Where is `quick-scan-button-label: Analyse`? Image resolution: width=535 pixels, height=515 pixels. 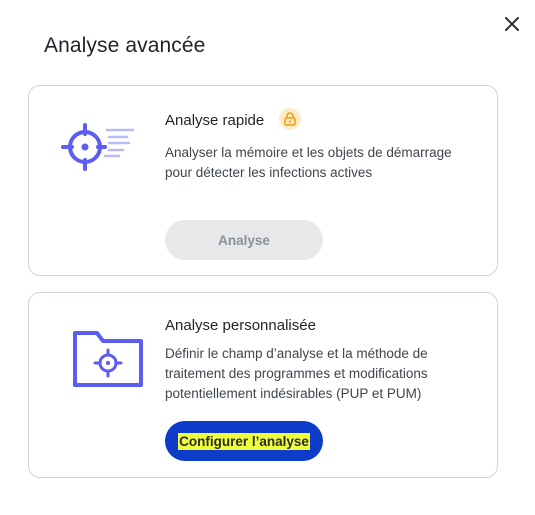
quick-scan-button-label: Analyse is located at coordinates (244, 240).